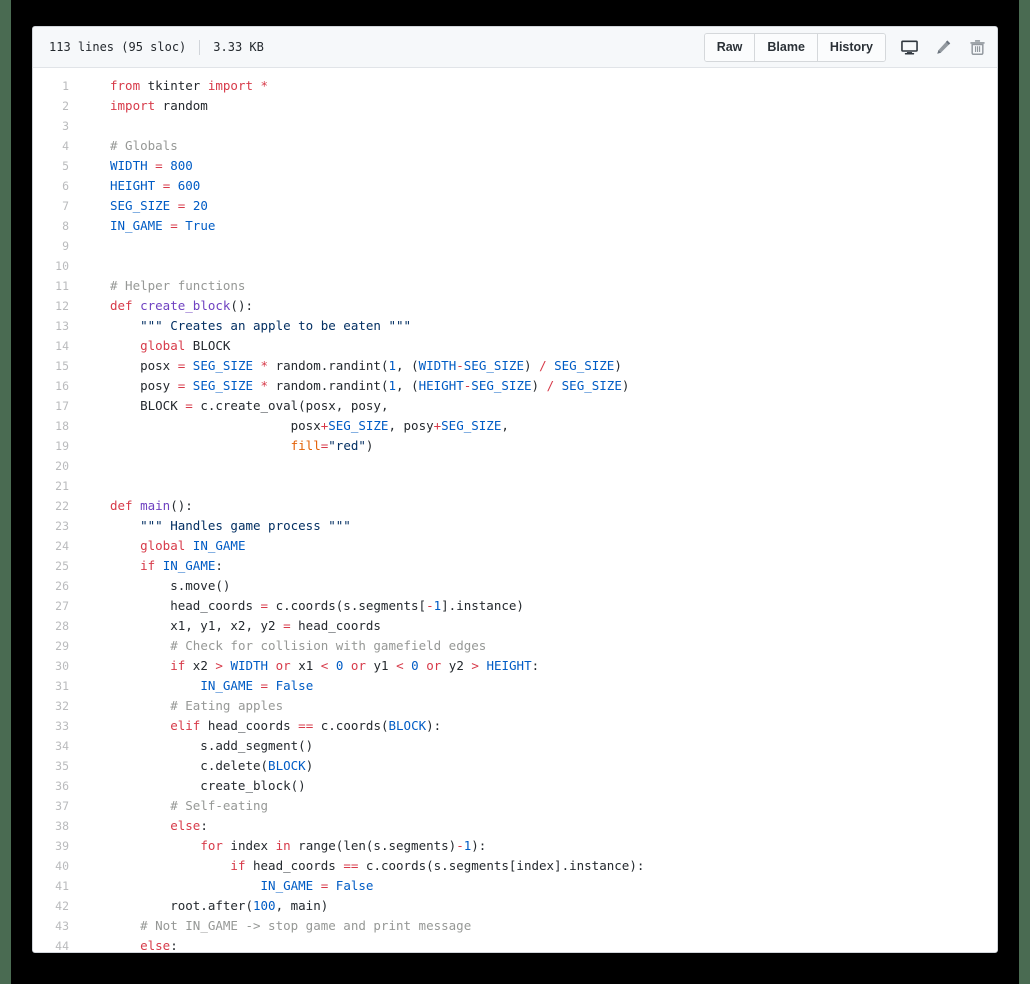 This screenshot has width=1030, height=984. I want to click on line-number: 12, so click(56, 306).